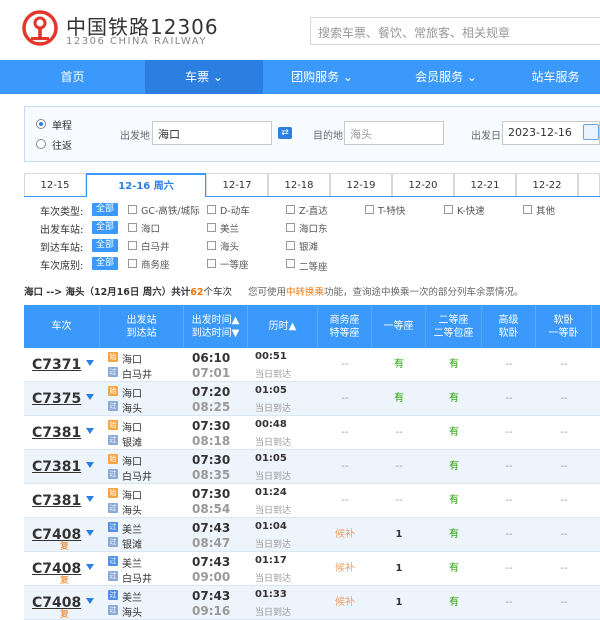 The image size is (600, 620). I want to click on duration: 00:48, so click(271, 424).